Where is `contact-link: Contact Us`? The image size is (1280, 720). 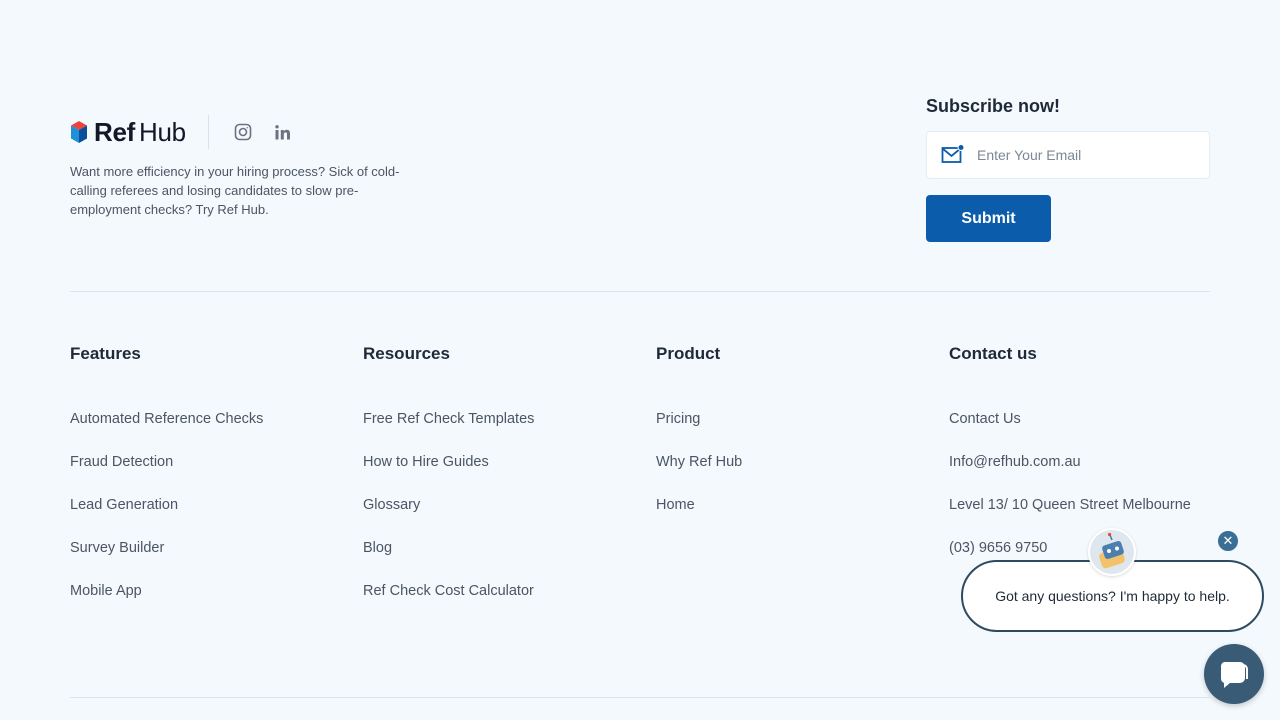 contact-link: Contact Us is located at coordinates (1070, 427).